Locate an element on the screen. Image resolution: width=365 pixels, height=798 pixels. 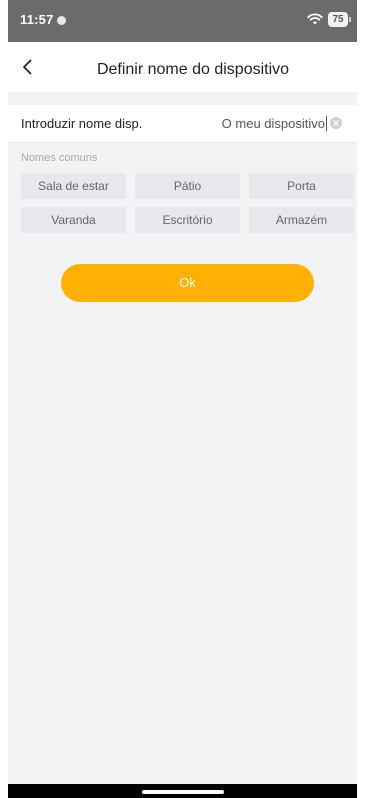
clear-icon is located at coordinates (336, 123).